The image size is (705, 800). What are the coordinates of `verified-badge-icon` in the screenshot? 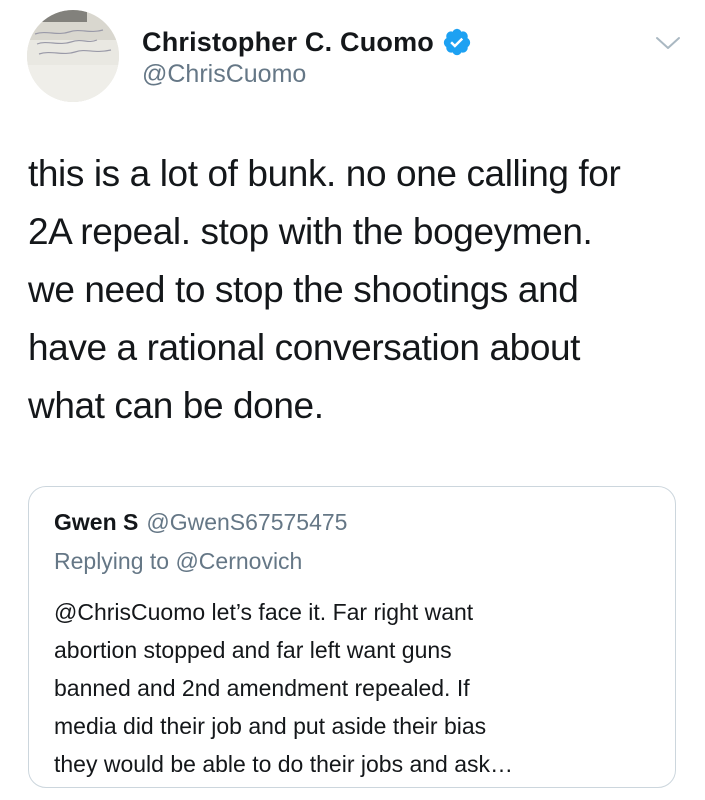 It's located at (457, 42).